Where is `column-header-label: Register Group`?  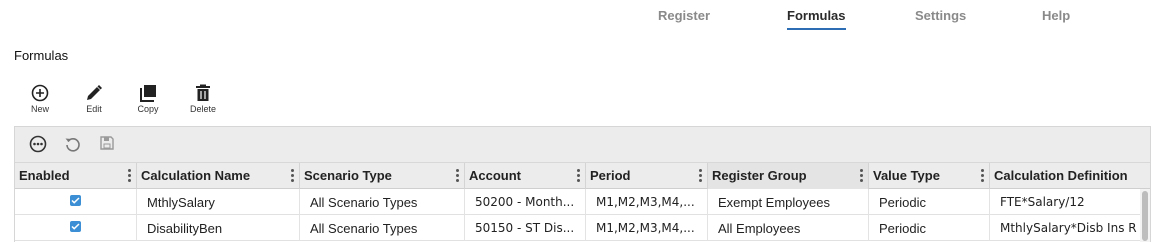 column-header-label: Register Group is located at coordinates (759, 175).